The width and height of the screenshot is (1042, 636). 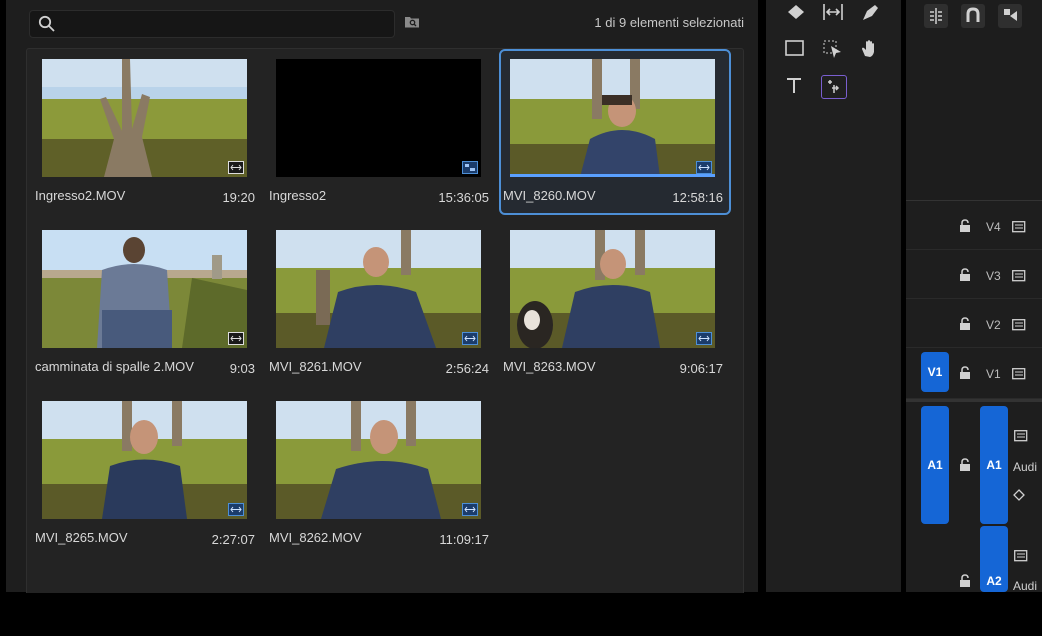 I want to click on track-a1: A1 A1 Audi, so click(x=974, y=463).